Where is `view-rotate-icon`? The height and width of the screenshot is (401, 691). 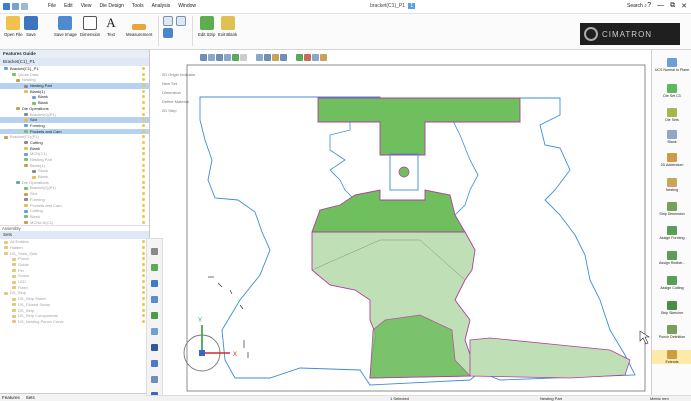 view-rotate-icon is located at coordinates (283, 57).